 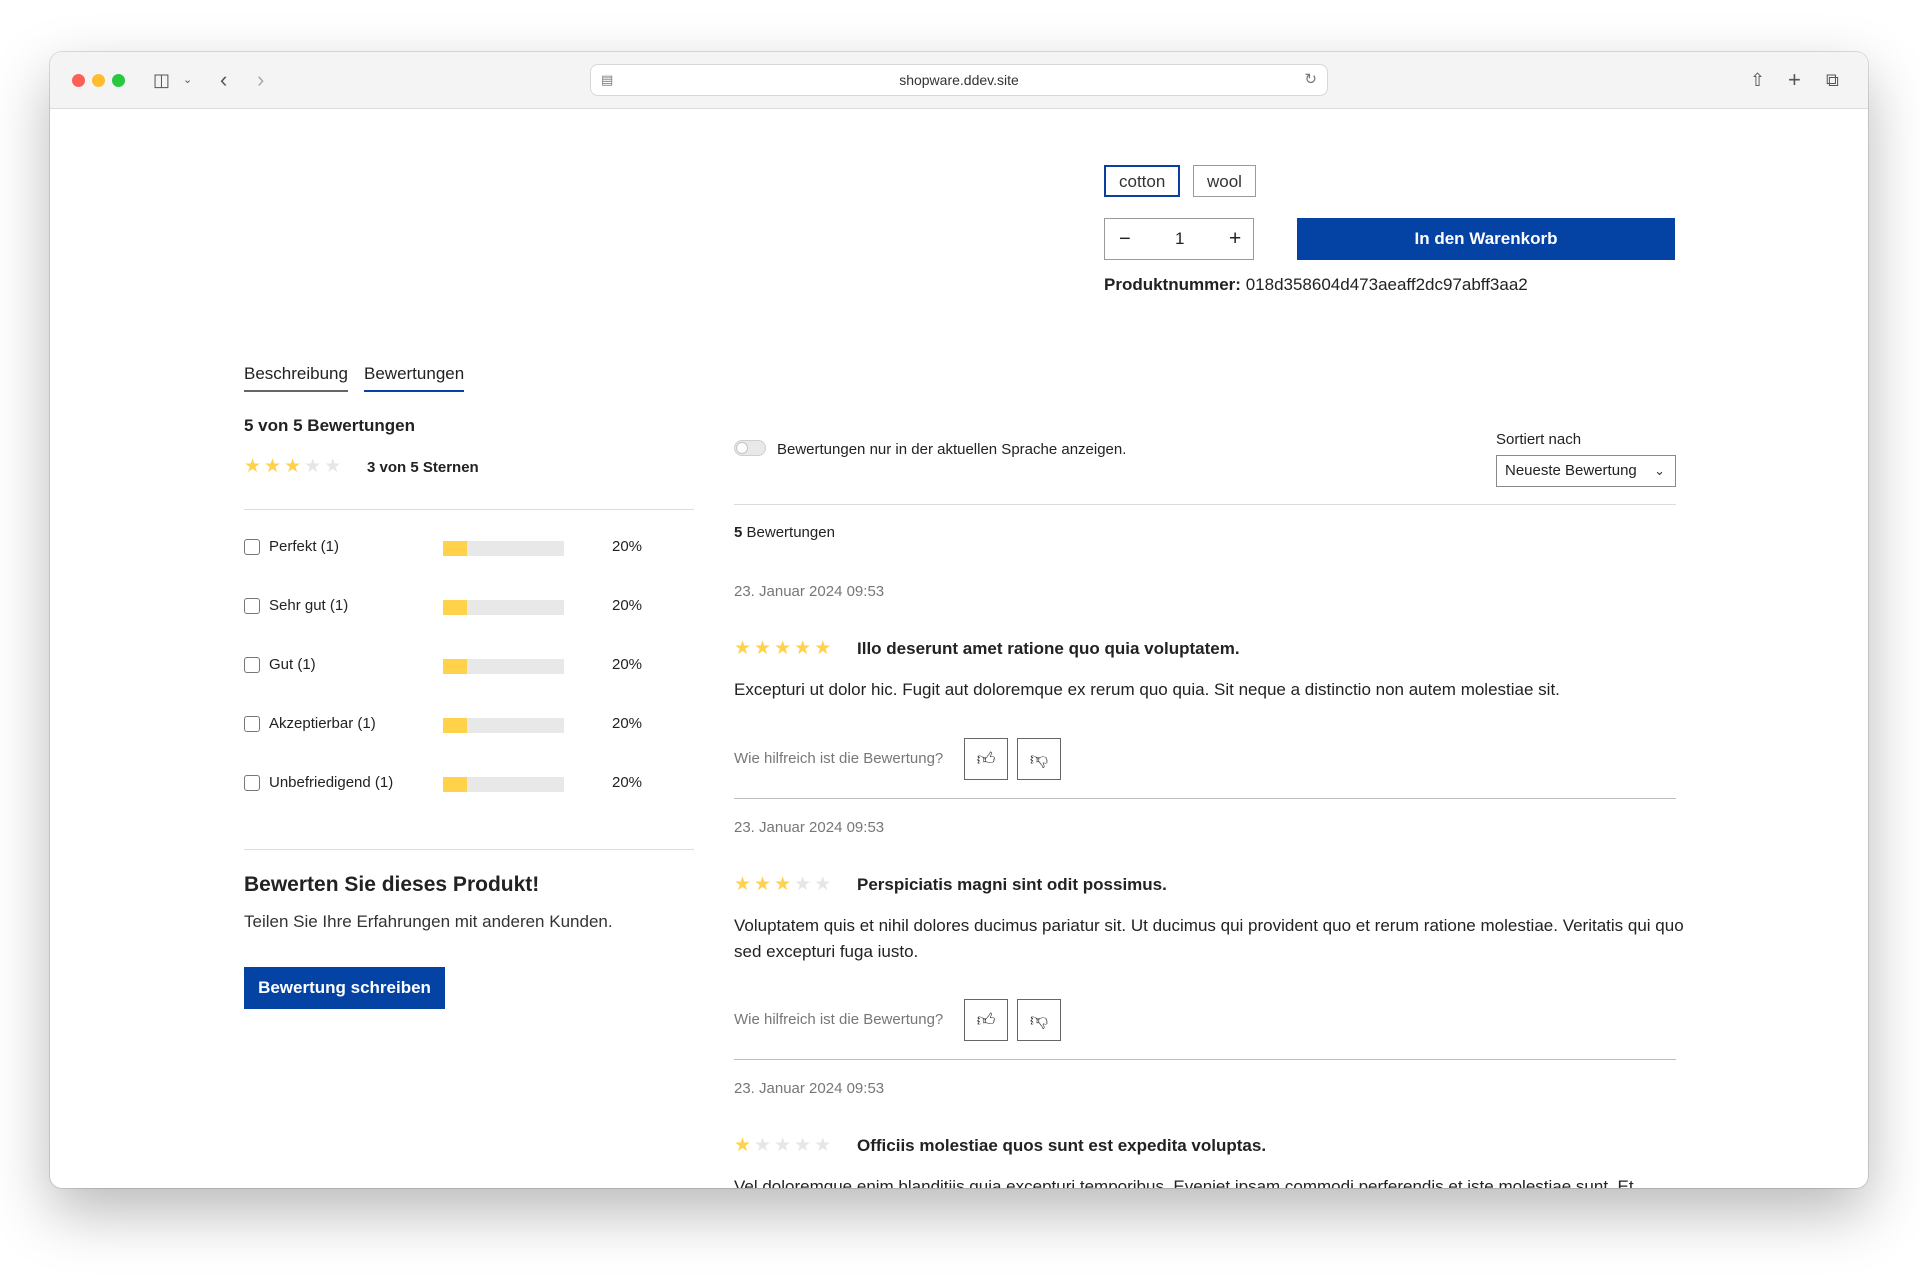 What do you see at coordinates (1310, 80) in the screenshot?
I see `reload-icon: ↻` at bounding box center [1310, 80].